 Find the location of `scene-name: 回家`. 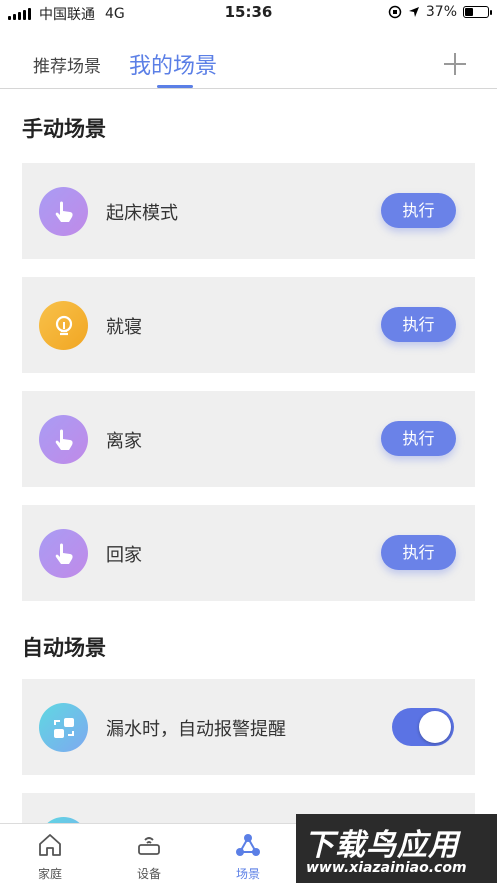

scene-name: 回家 is located at coordinates (124, 555).